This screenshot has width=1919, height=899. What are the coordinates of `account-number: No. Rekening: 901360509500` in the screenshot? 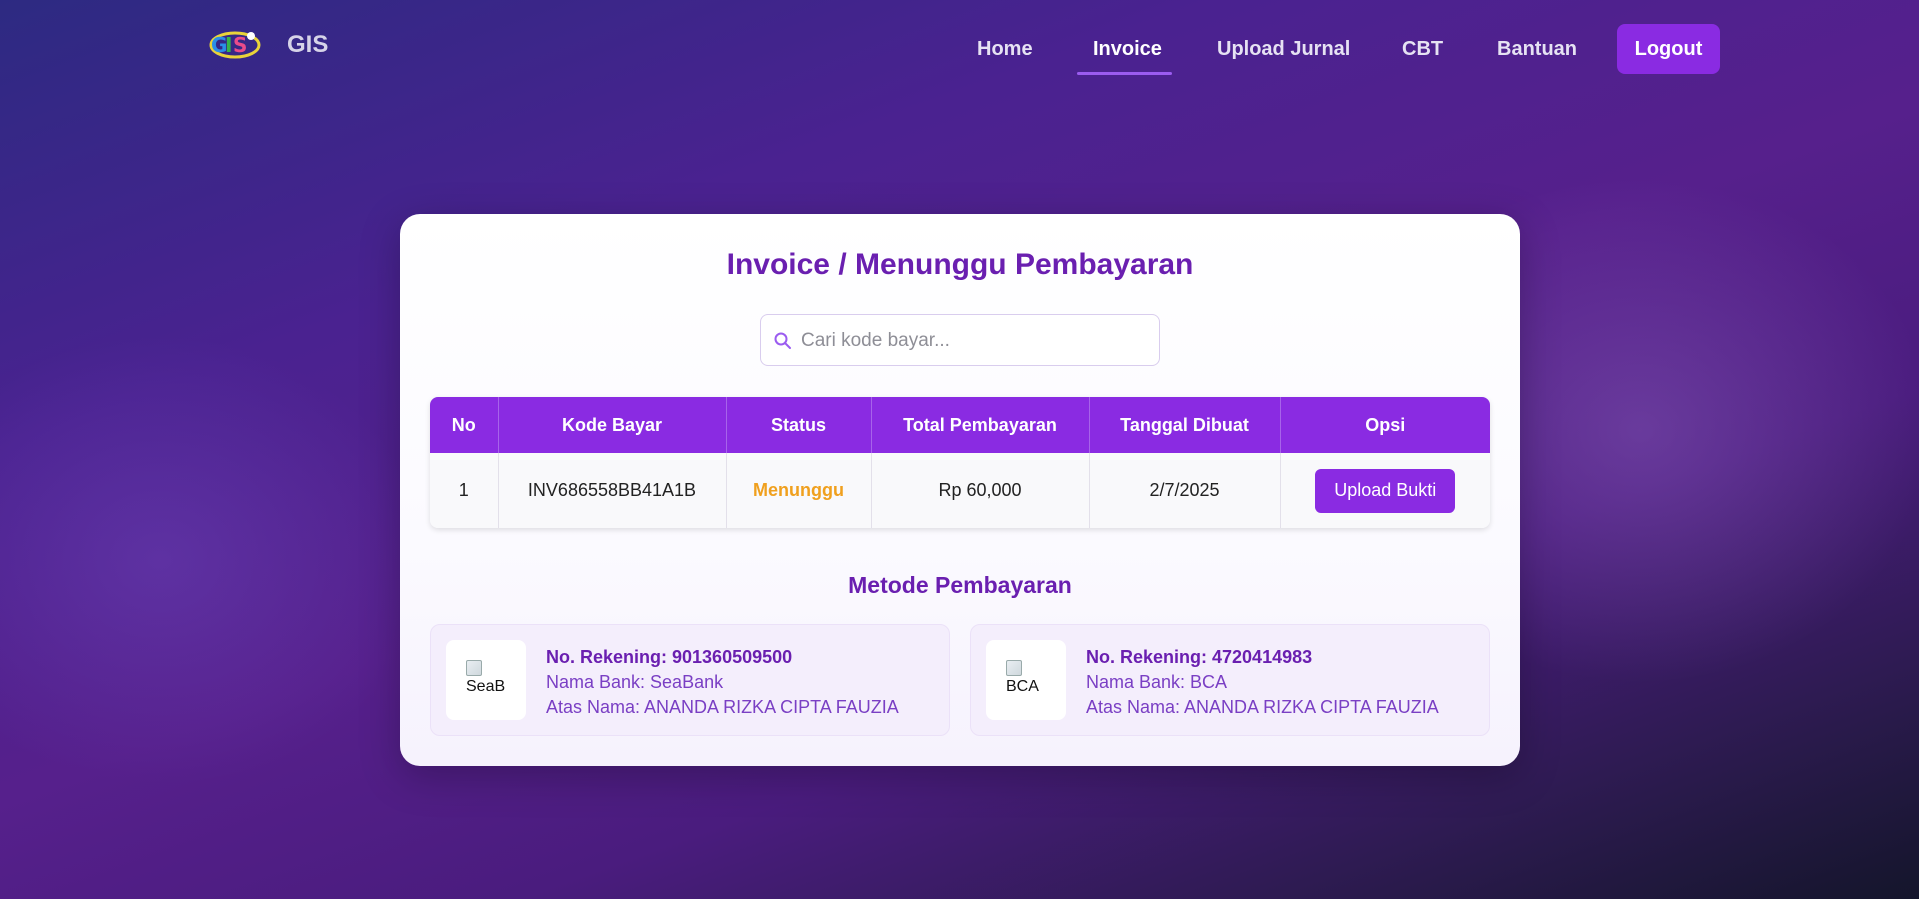 It's located at (669, 657).